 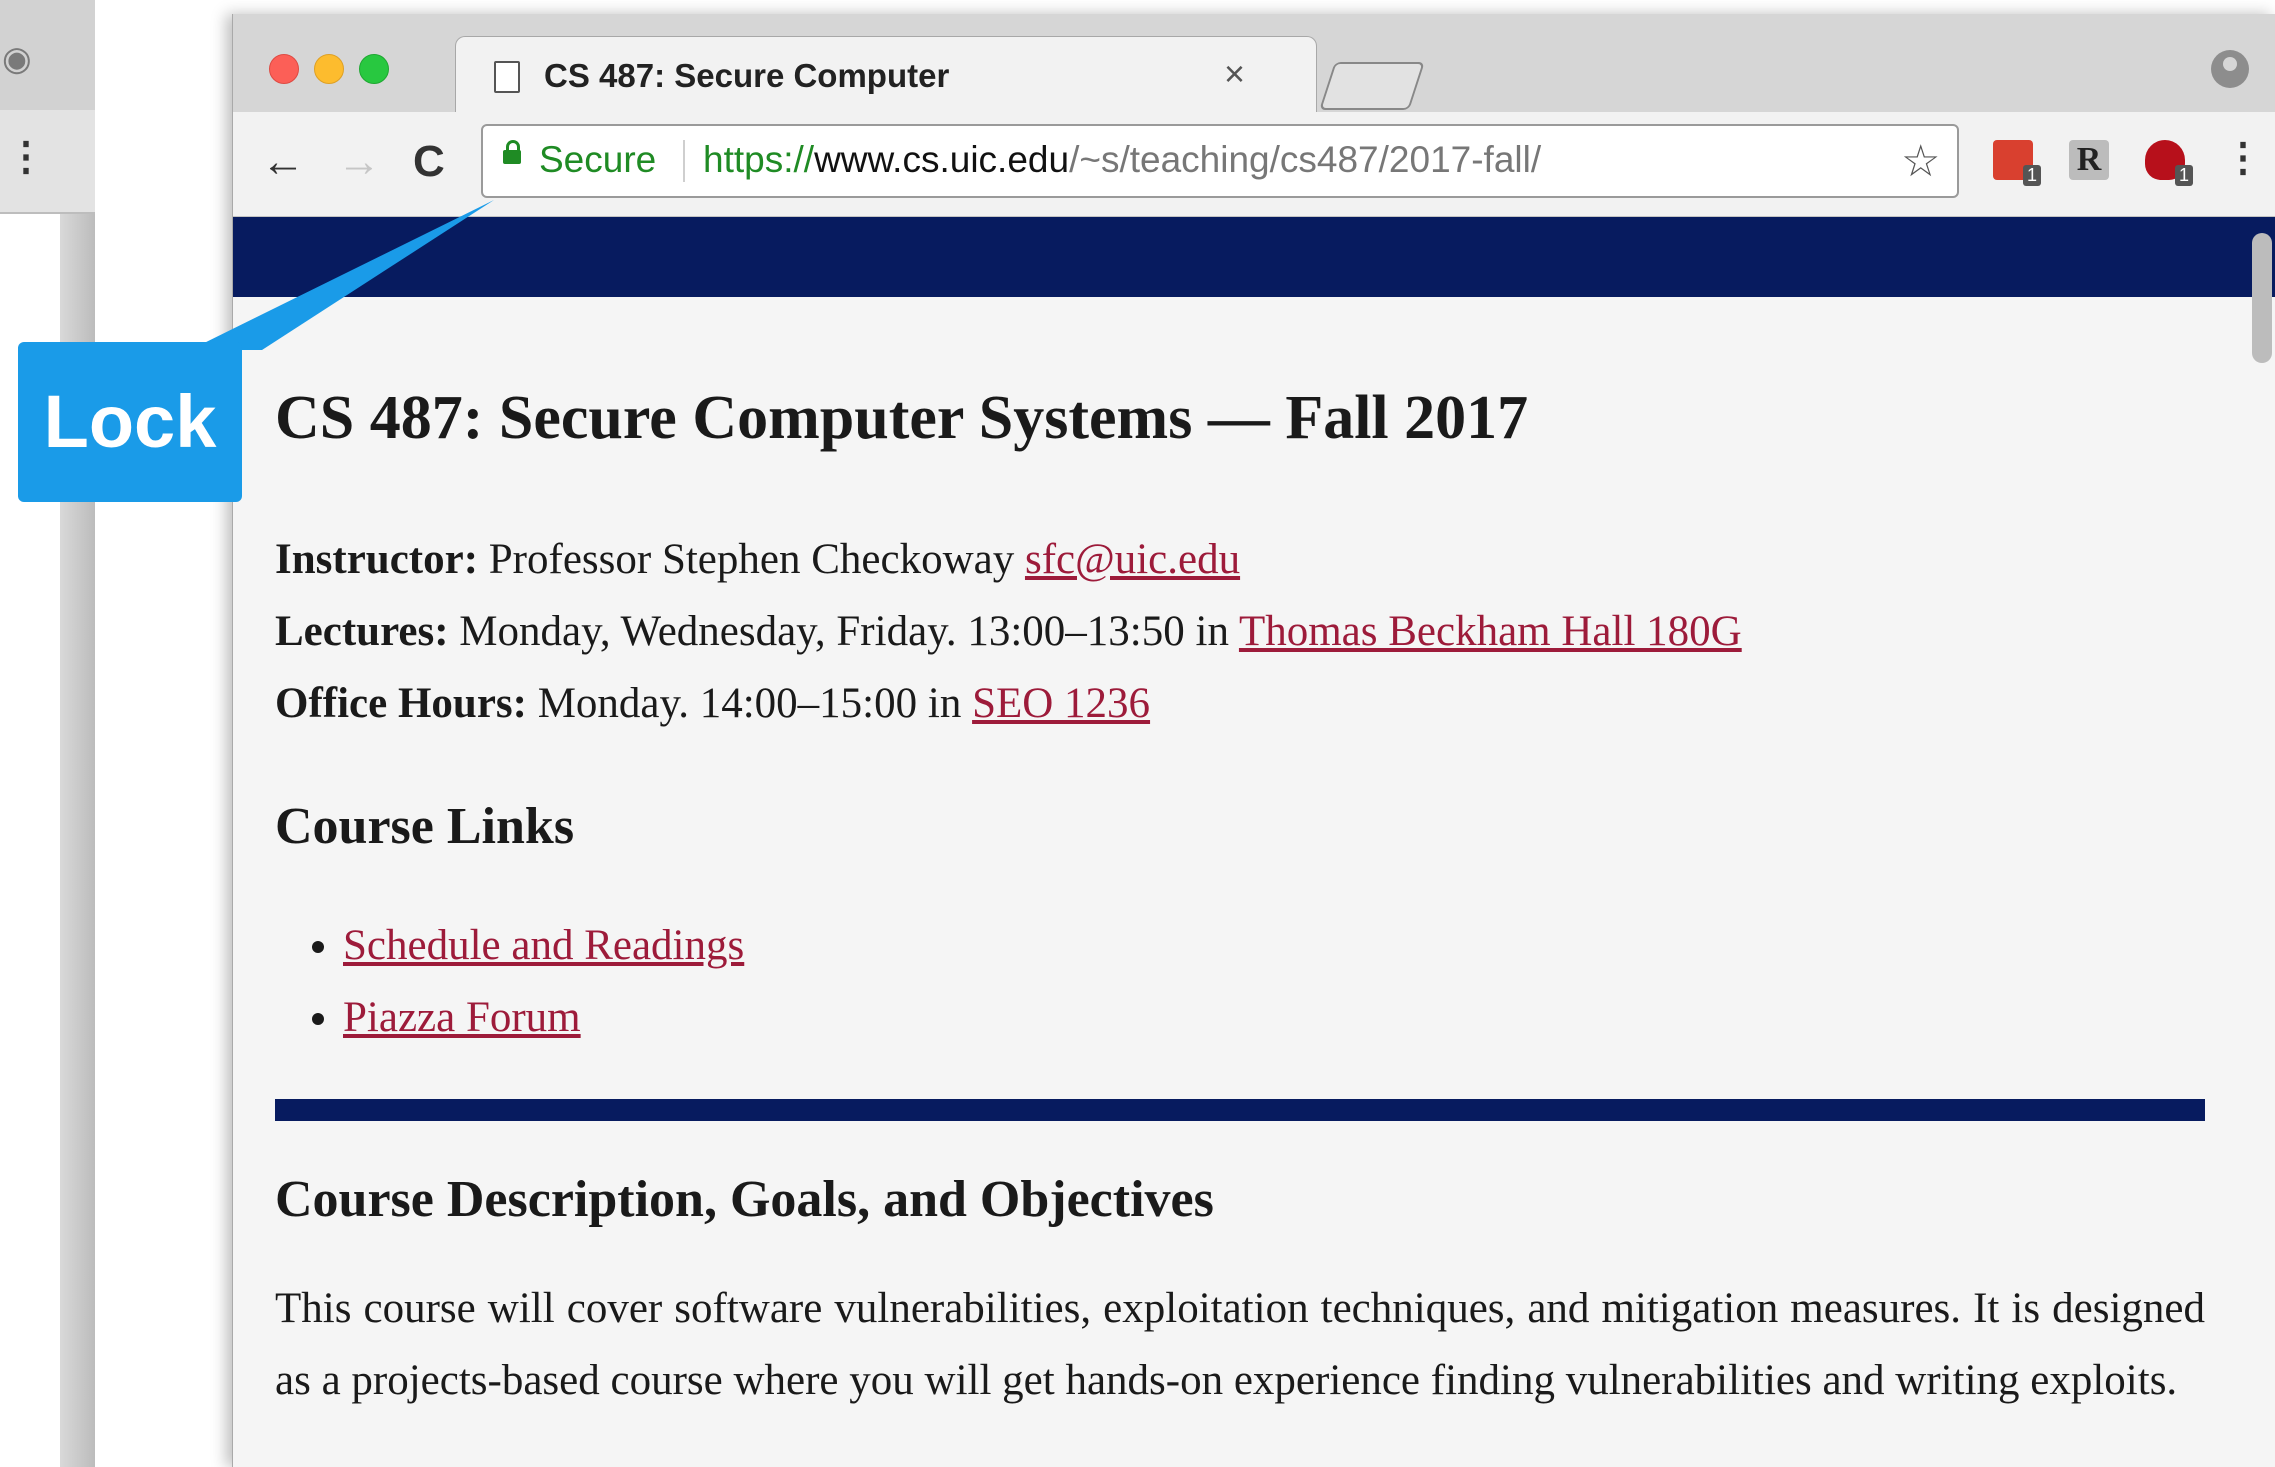 What do you see at coordinates (2243, 158) in the screenshot?
I see `browser-menu-icon: ⋮` at bounding box center [2243, 158].